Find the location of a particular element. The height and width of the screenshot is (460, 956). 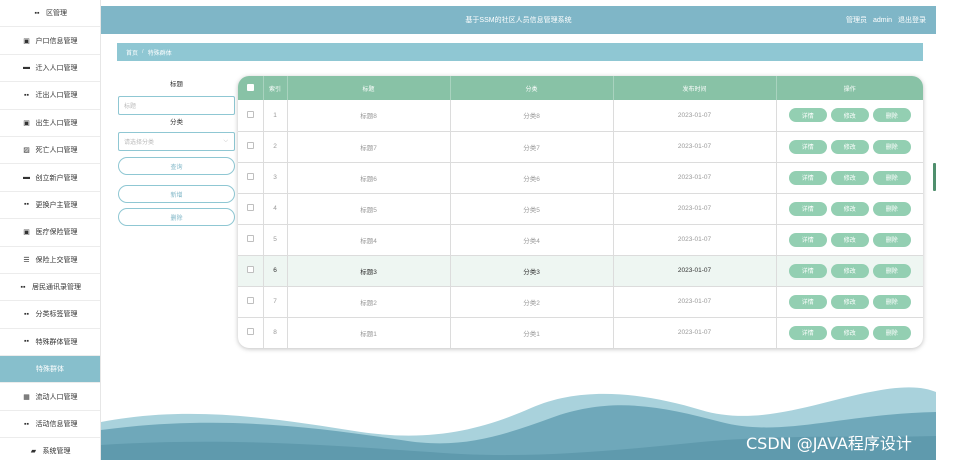

table-row: 4 标题5 分类5 2023-01-07 详情 修改 删除 is located at coordinates (580, 209).